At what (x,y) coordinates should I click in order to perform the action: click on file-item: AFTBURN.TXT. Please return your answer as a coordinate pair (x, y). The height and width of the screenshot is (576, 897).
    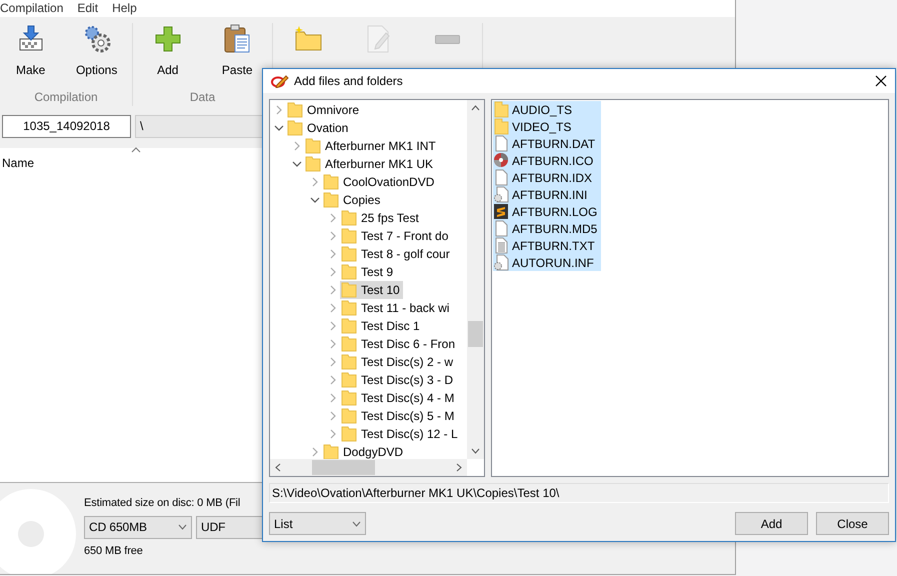
    Looking at the image, I should click on (547, 245).